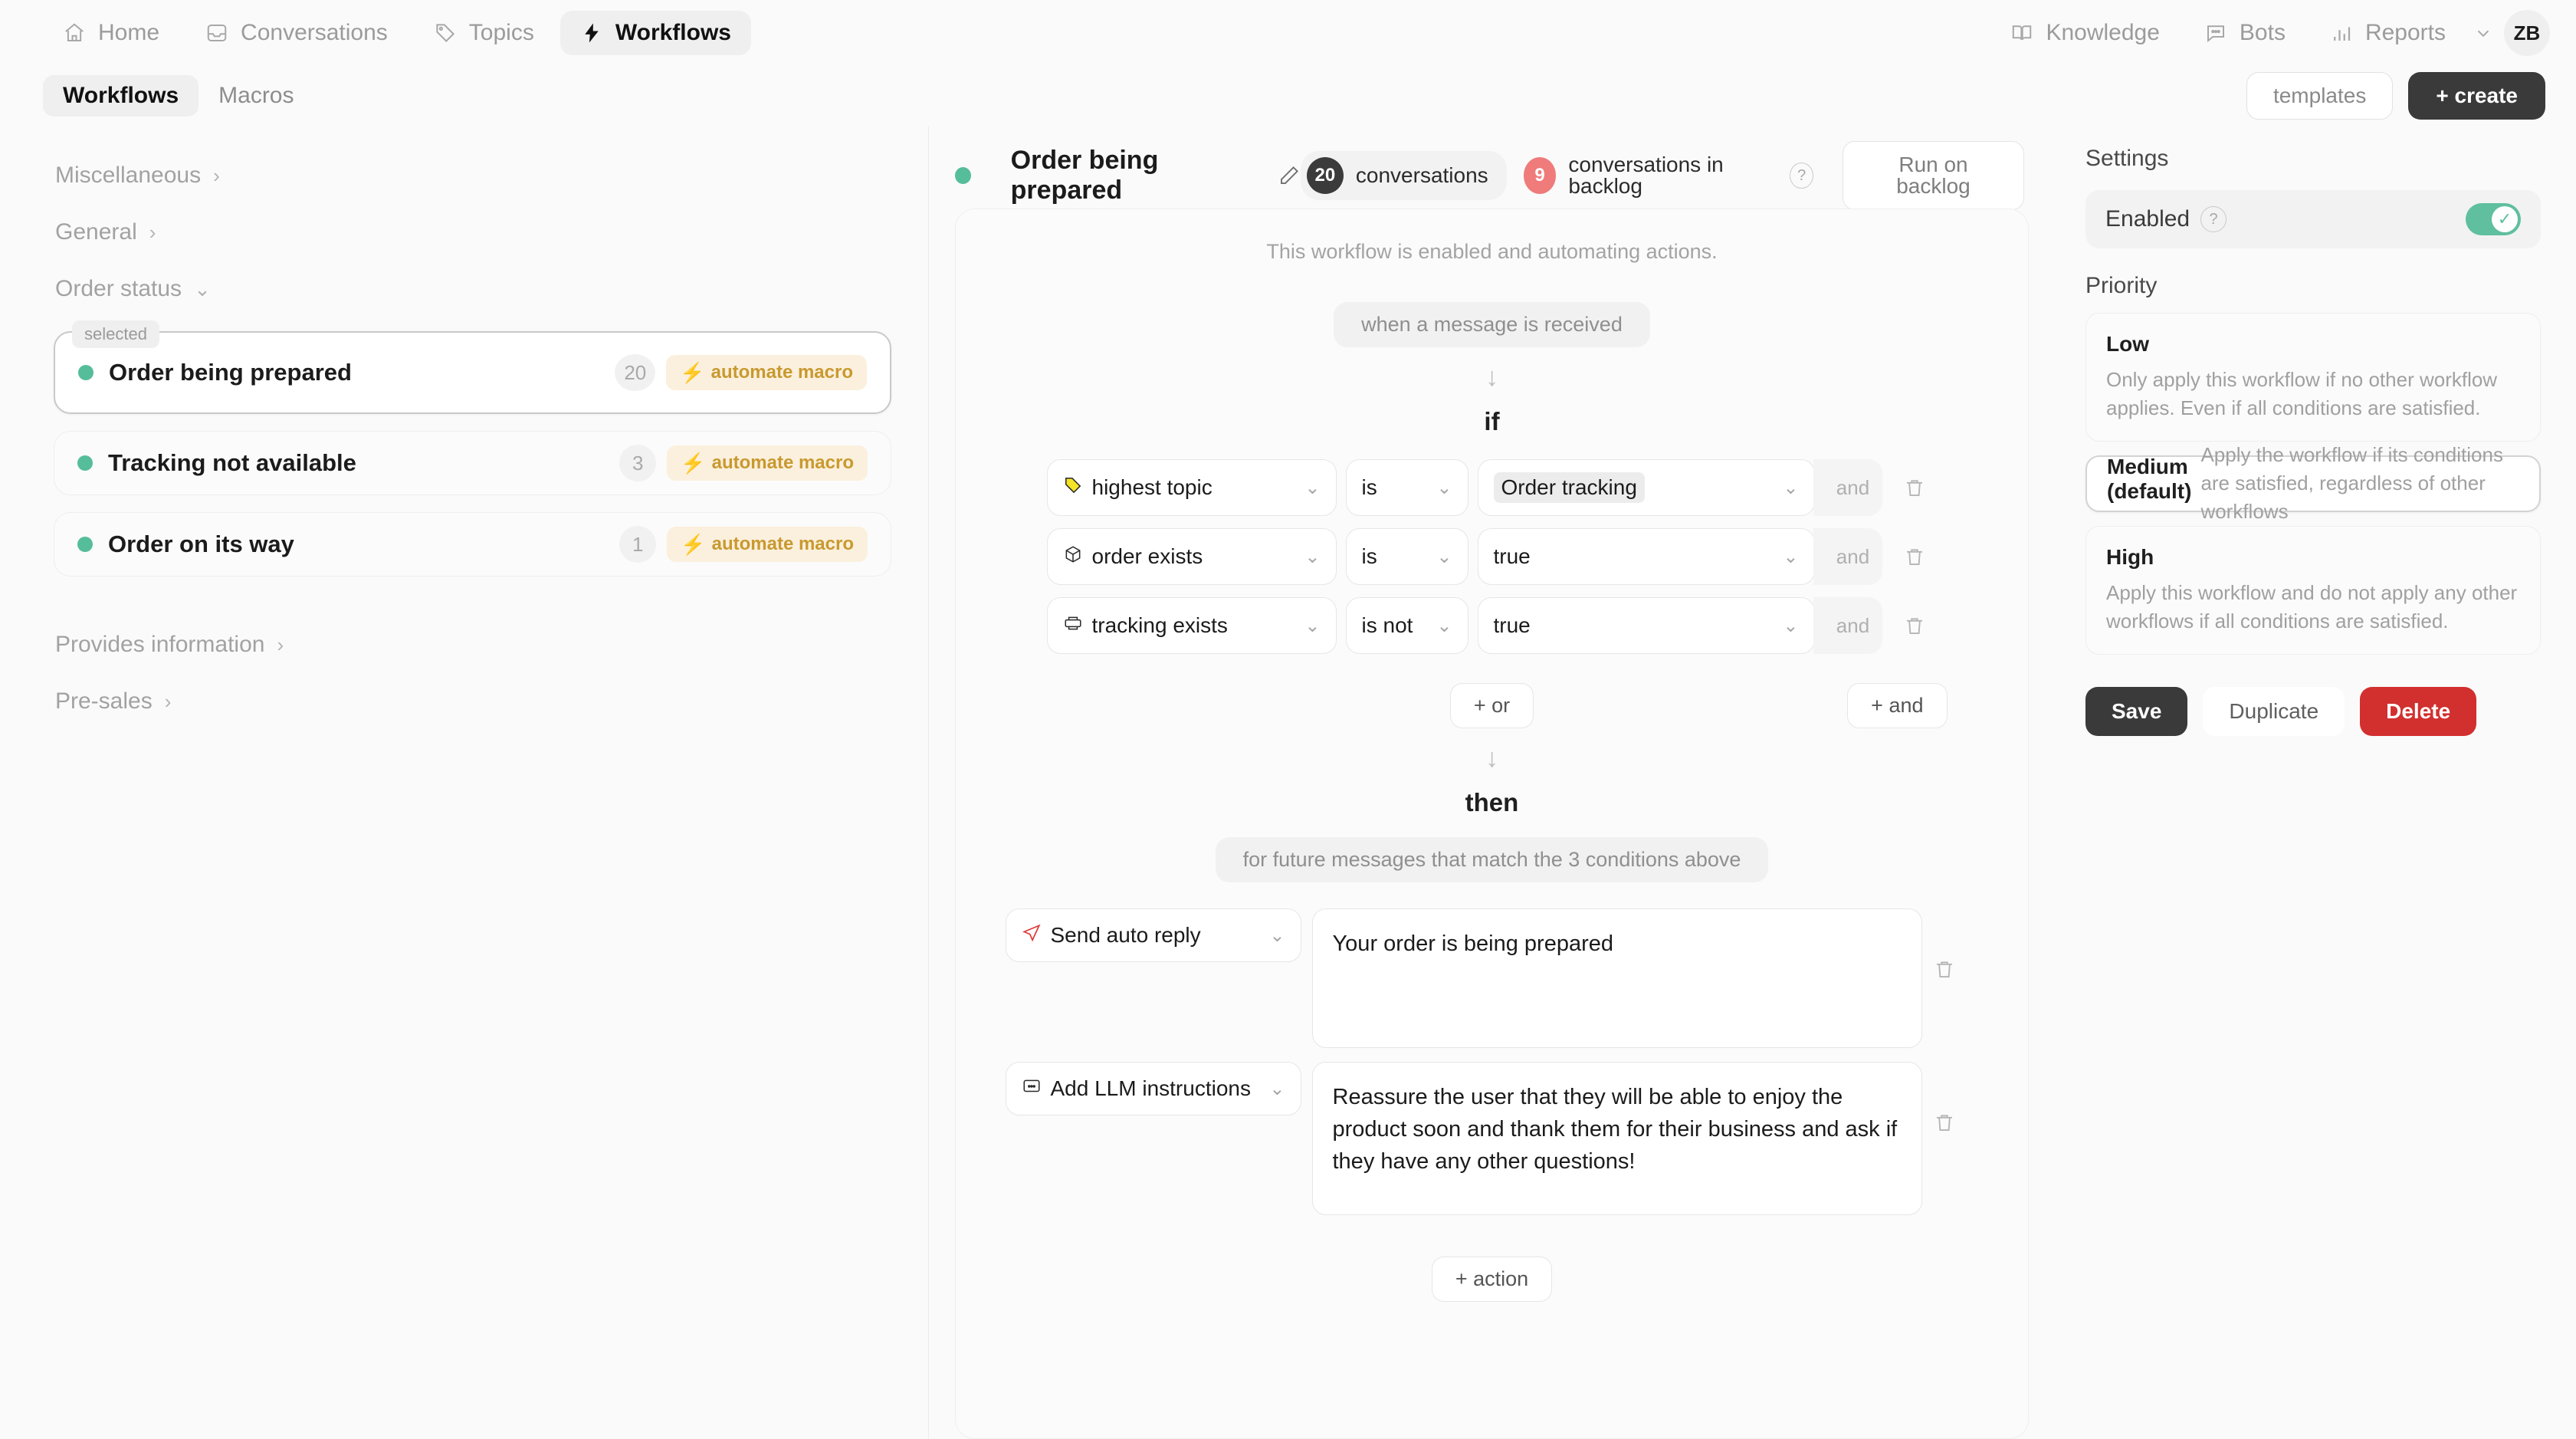 This screenshot has width=2576, height=1439. I want to click on enabled-toggle: ✓, so click(2493, 219).